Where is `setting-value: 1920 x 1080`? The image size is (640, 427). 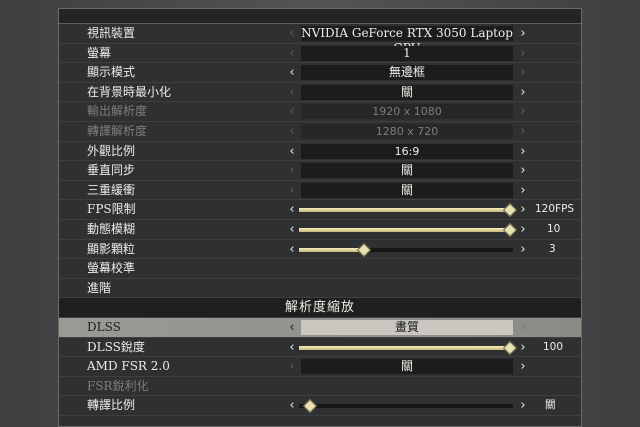
setting-value: 1920 x 1080 is located at coordinates (407, 112).